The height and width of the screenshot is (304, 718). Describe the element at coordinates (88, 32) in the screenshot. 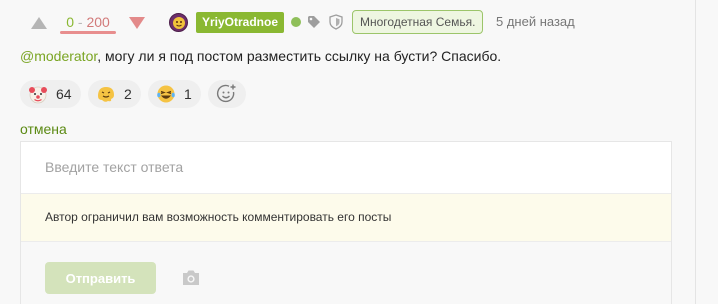

I see `rating-ratio-bar` at that location.